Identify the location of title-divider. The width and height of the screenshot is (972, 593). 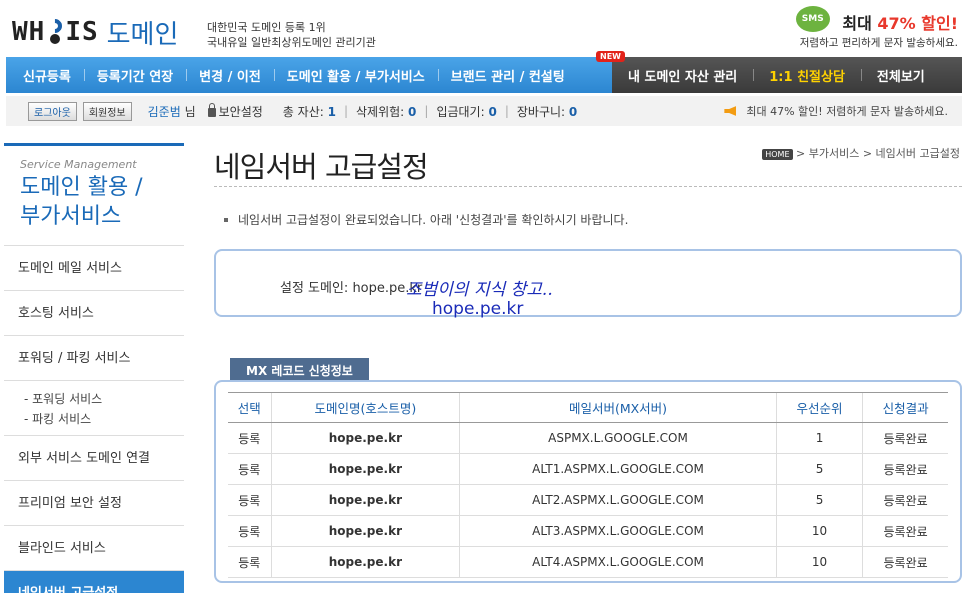
(588, 186).